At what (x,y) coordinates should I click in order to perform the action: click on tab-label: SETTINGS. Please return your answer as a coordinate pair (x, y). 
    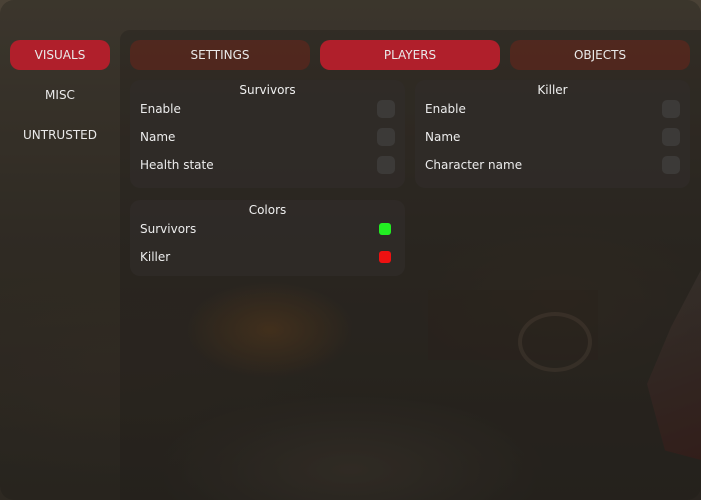
    Looking at the image, I should click on (220, 55).